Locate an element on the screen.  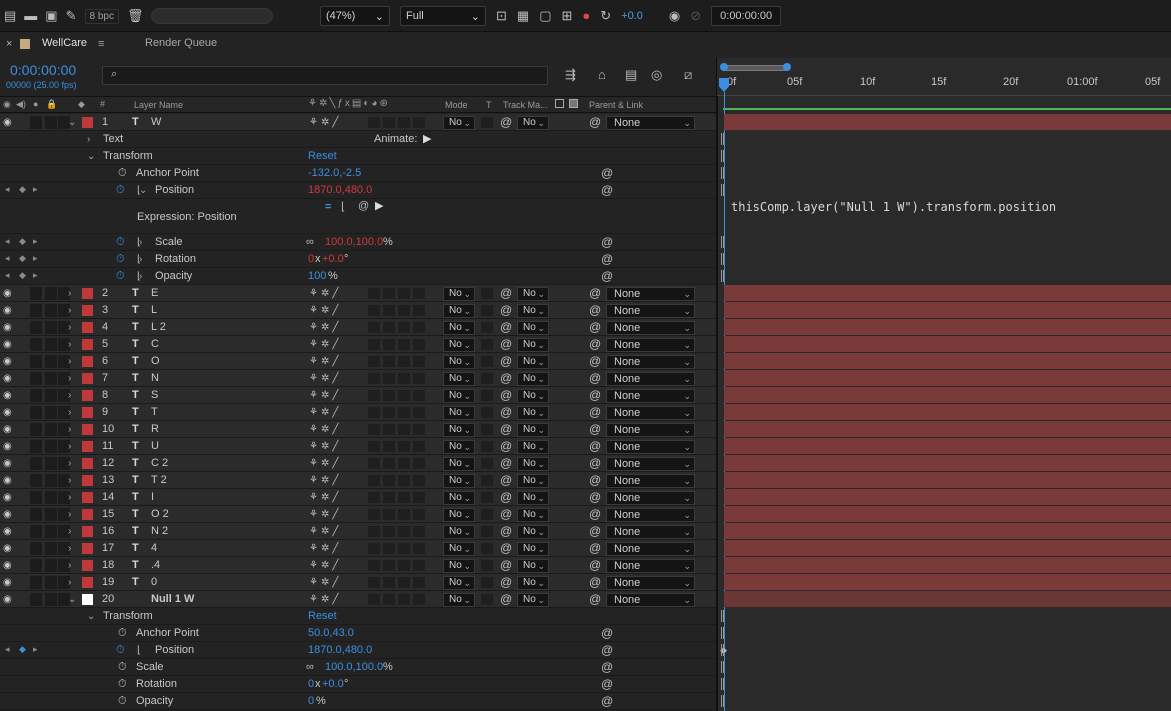
layer-row: ◉ › 8 T S ⚘✲╱ No ⌄ @ No ⌄ @ None ⌄ is located at coordinates (358, 395).